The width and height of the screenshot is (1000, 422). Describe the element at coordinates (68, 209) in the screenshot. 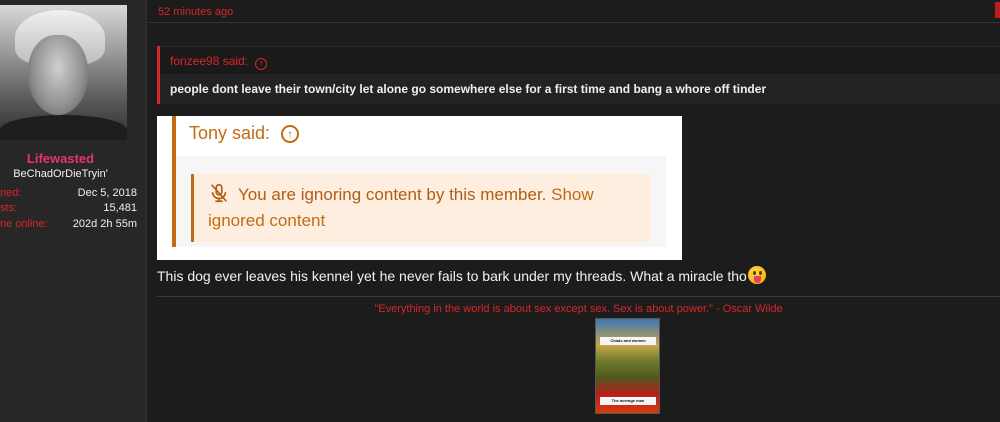

I see `stat-posts: sts: 15,481` at that location.